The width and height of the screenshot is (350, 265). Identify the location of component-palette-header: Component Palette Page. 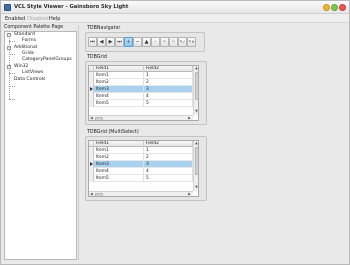
(34, 27).